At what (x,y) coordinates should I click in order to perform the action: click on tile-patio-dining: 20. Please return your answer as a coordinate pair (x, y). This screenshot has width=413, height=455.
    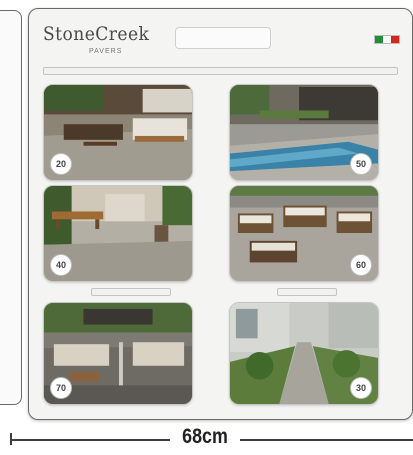
    Looking at the image, I should click on (118, 132).